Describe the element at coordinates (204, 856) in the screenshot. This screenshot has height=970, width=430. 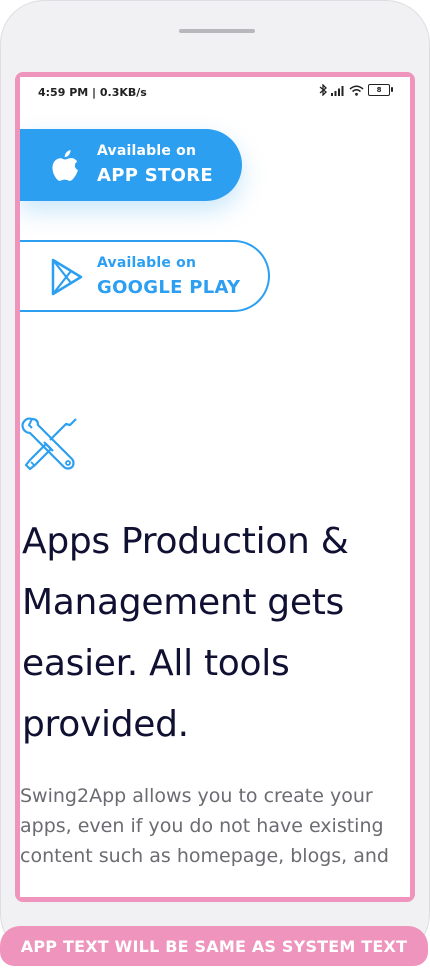
I see `description-line: content such as homepage, blogs, and` at that location.